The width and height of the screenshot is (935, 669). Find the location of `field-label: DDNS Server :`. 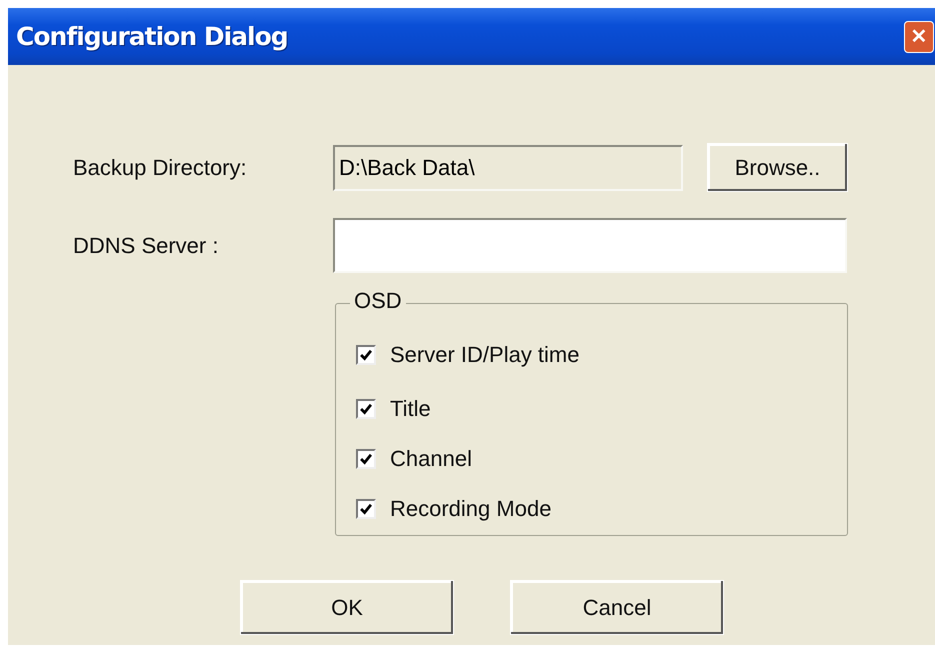

field-label: DDNS Server : is located at coordinates (146, 245).